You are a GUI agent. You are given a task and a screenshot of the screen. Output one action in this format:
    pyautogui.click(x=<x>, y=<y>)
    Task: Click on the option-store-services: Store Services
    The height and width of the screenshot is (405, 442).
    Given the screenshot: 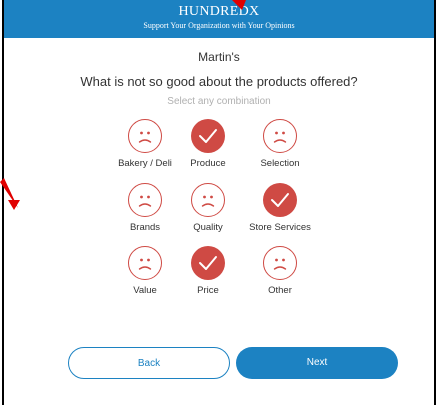 What is the action you would take?
    pyautogui.click(x=280, y=208)
    